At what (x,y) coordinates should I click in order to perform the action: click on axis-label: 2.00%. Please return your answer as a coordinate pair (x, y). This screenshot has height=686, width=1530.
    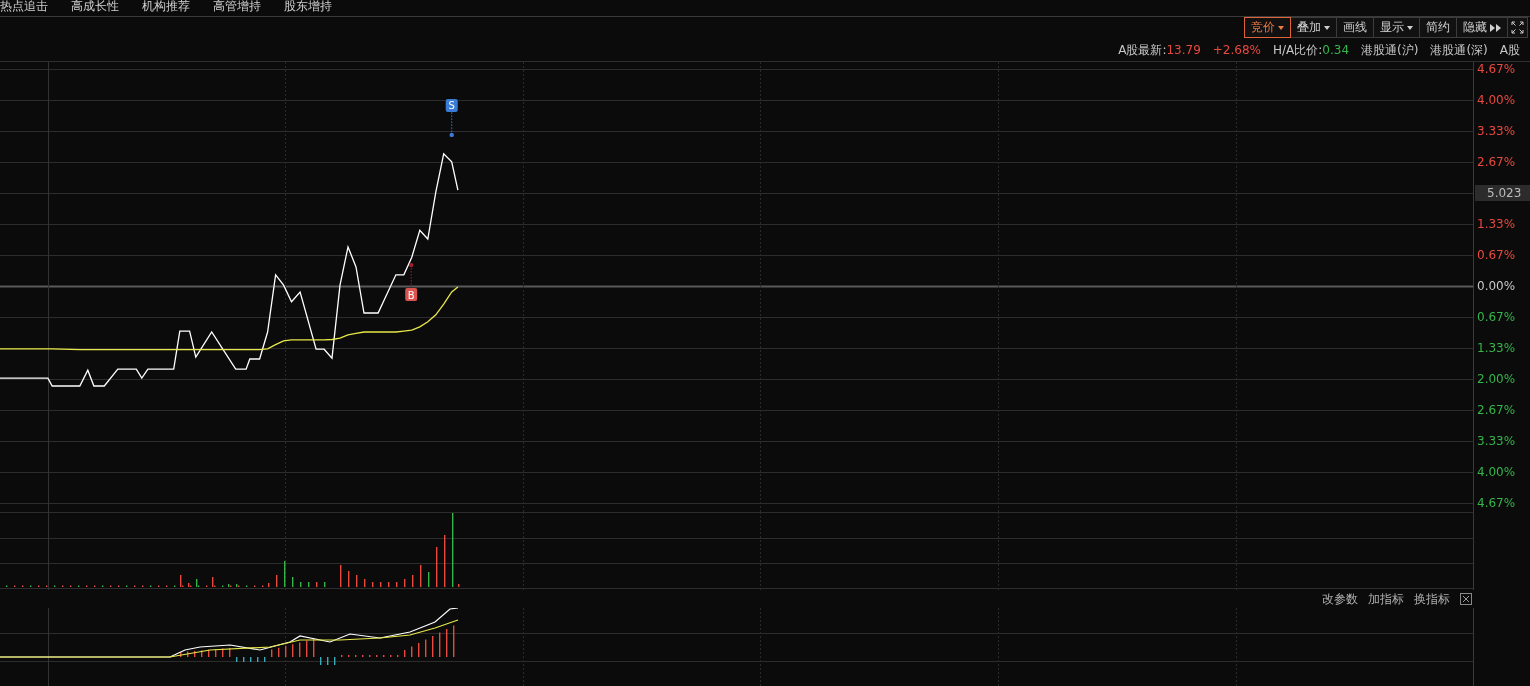
    Looking at the image, I should click on (1496, 379).